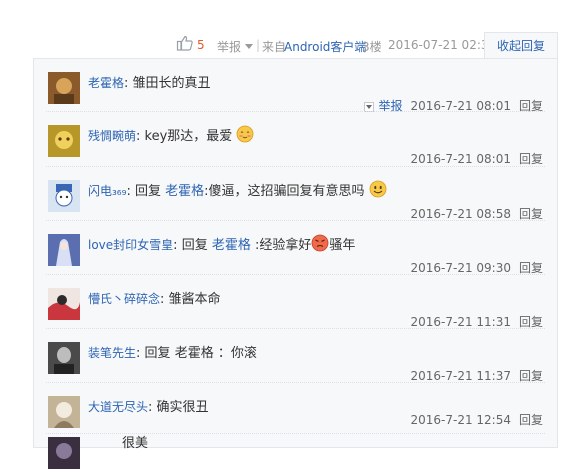 This screenshot has height=469, width=580. I want to click on floor-number: 3楼, so click(372, 47).